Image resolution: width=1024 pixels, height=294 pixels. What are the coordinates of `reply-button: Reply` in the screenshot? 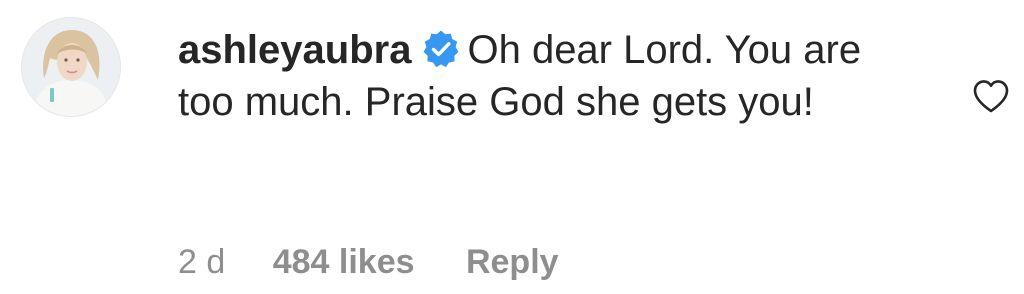 It's located at (512, 262).